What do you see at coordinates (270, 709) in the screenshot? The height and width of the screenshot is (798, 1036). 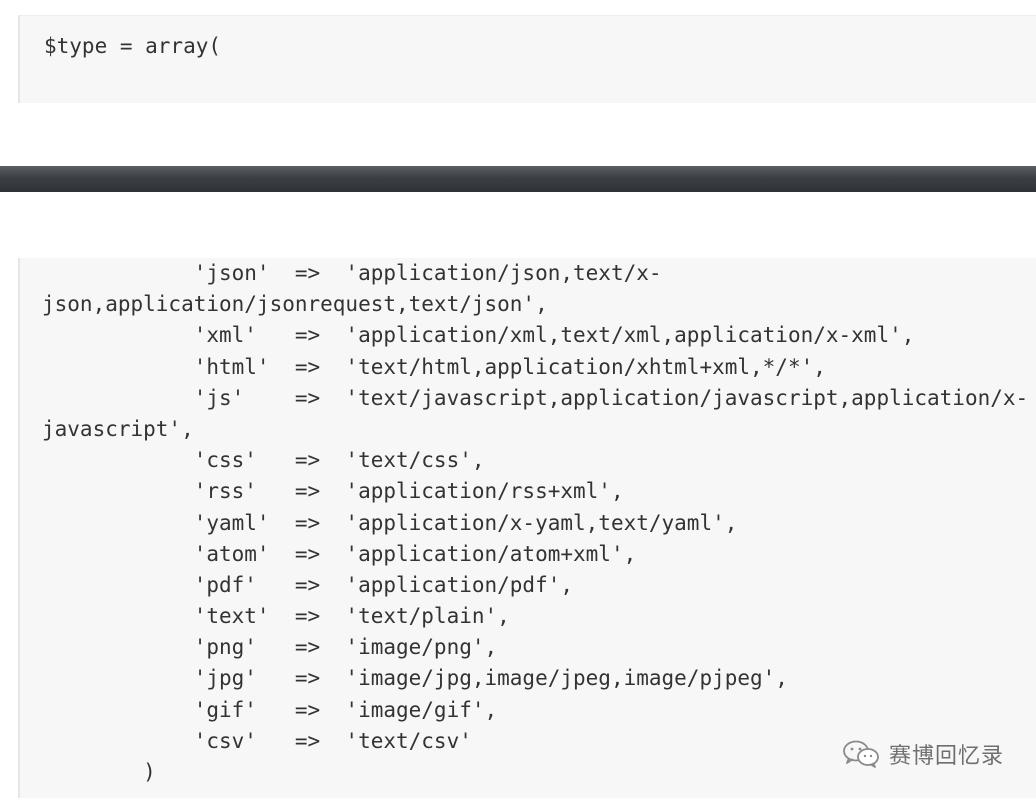 I see `code-line: 'gif' => 'image/gif',` at bounding box center [270, 709].